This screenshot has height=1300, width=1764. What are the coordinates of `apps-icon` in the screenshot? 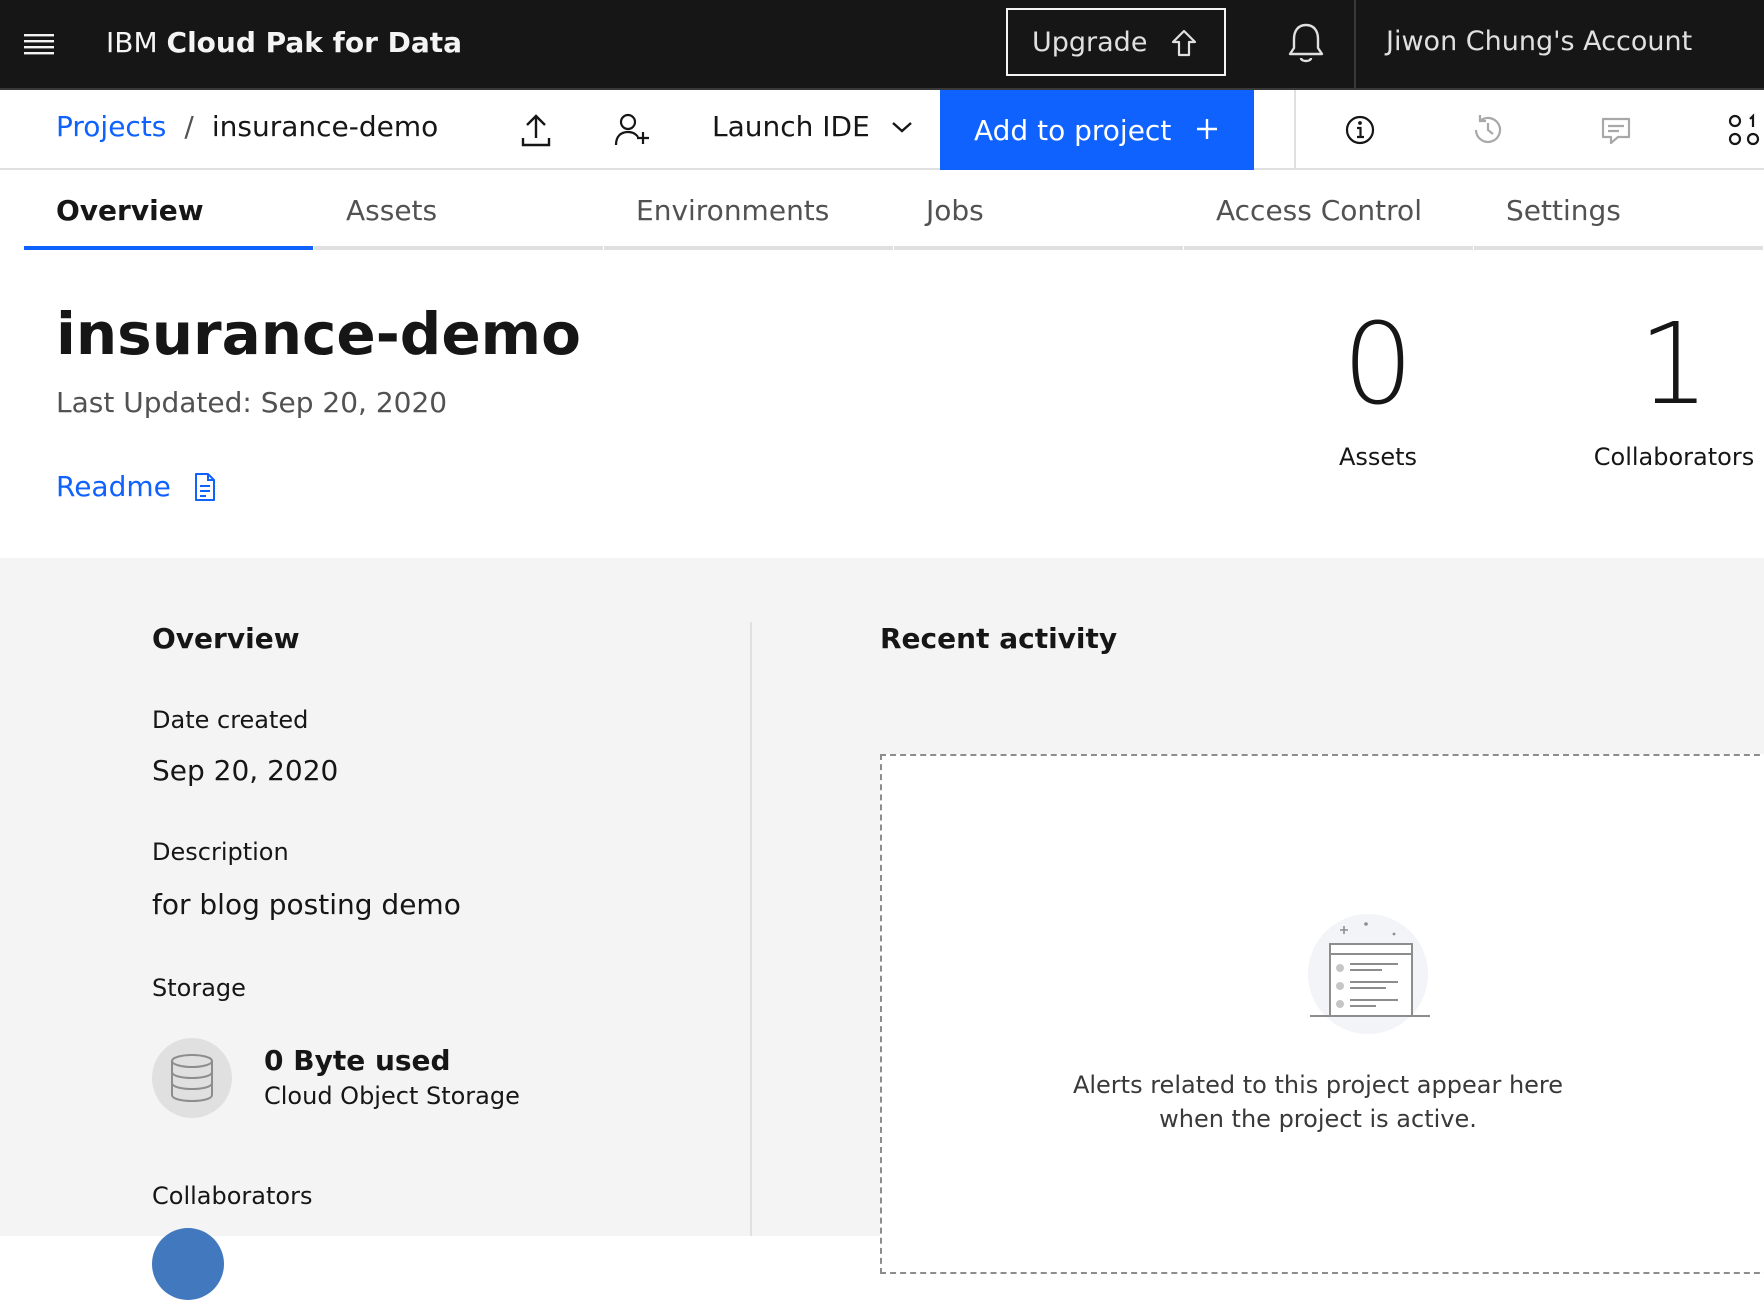 It's located at (1744, 130).